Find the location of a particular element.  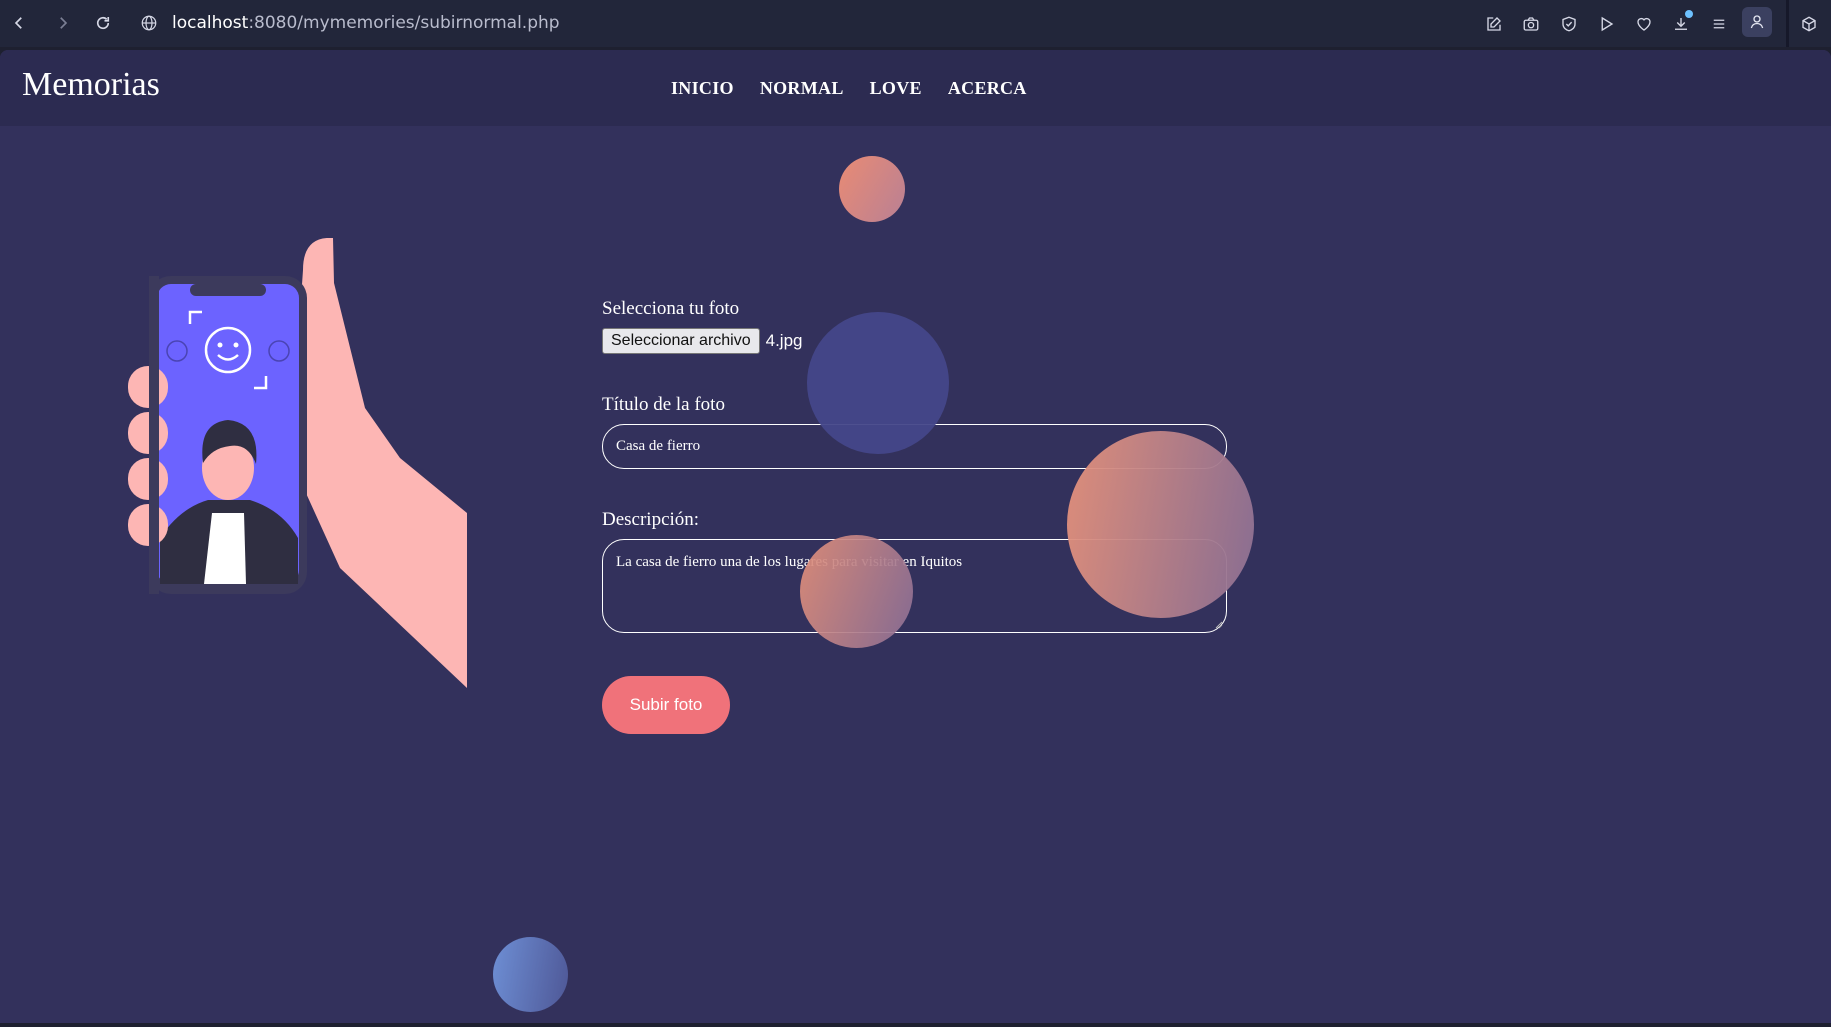

title-label: Título de la foto is located at coordinates (663, 404).